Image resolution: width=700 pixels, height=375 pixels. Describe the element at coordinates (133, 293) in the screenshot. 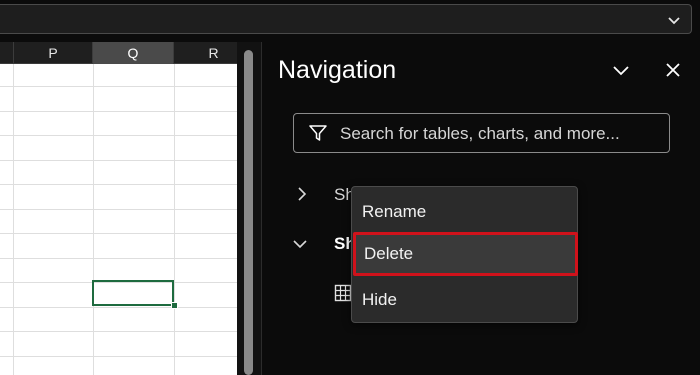

I see `active-cell` at that location.